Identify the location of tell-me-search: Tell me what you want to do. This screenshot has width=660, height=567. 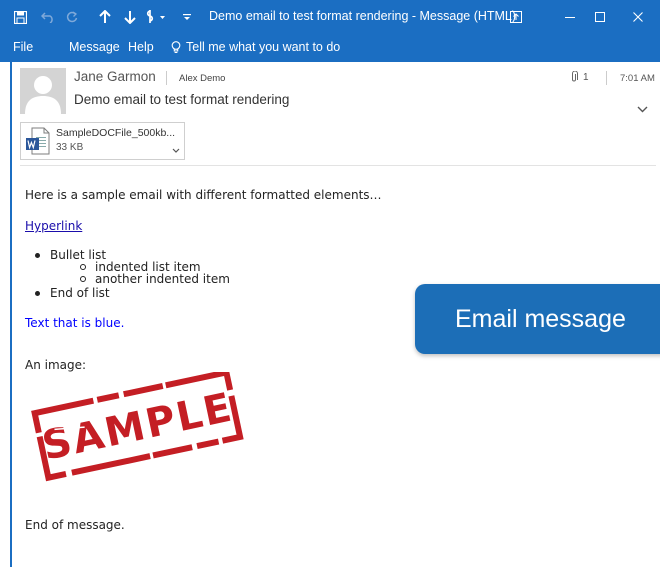
(255, 47).